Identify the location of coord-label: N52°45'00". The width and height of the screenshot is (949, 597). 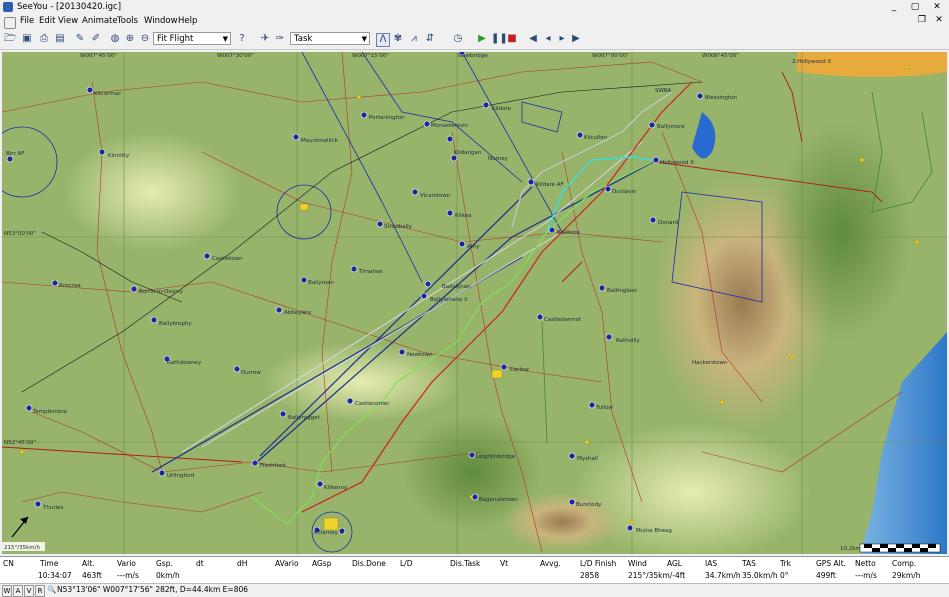
(20, 443).